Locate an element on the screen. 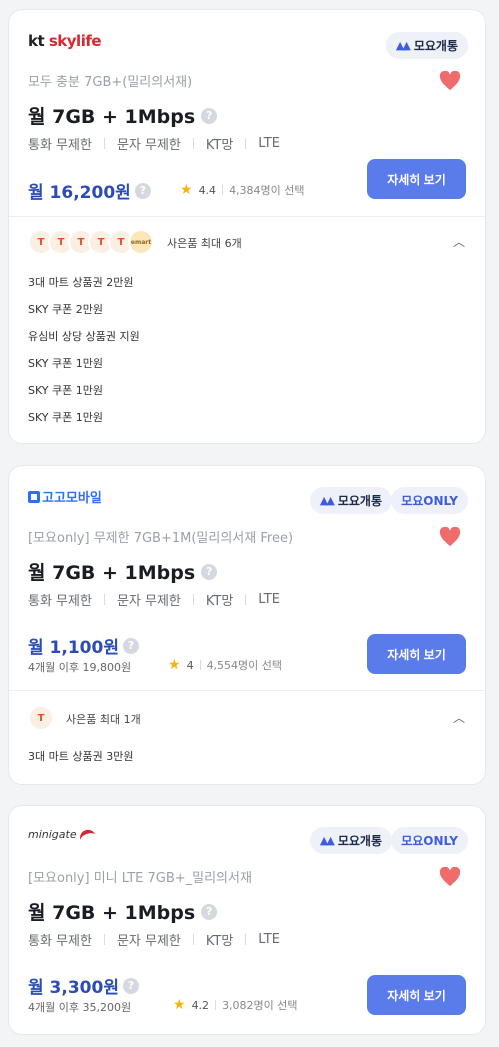  gift-item: 3대 마트 상품권 2만원 is located at coordinates (81, 282).